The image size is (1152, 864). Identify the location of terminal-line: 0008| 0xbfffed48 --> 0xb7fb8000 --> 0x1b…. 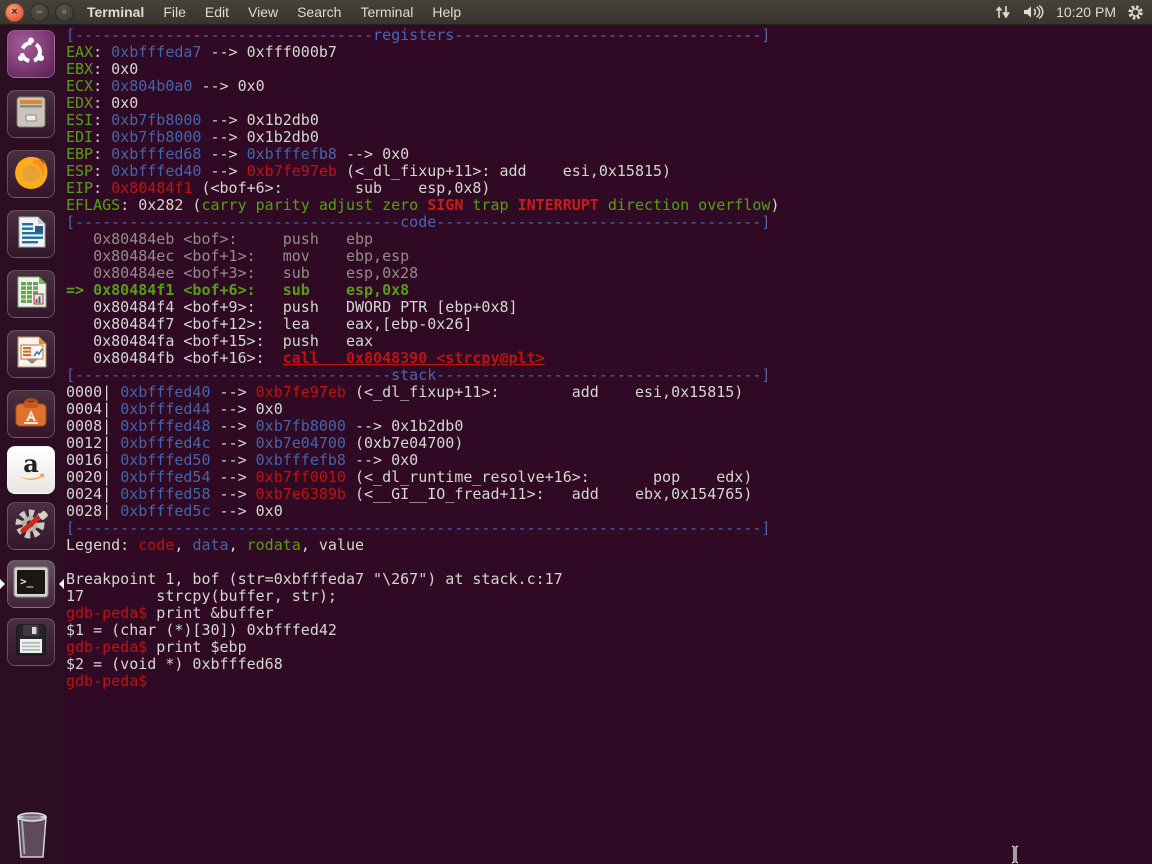
(265, 426).